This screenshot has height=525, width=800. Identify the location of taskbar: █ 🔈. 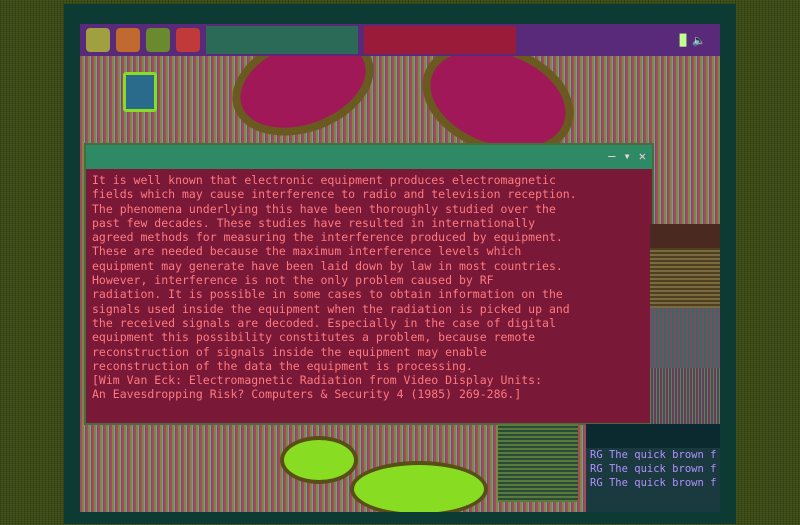
(400, 40).